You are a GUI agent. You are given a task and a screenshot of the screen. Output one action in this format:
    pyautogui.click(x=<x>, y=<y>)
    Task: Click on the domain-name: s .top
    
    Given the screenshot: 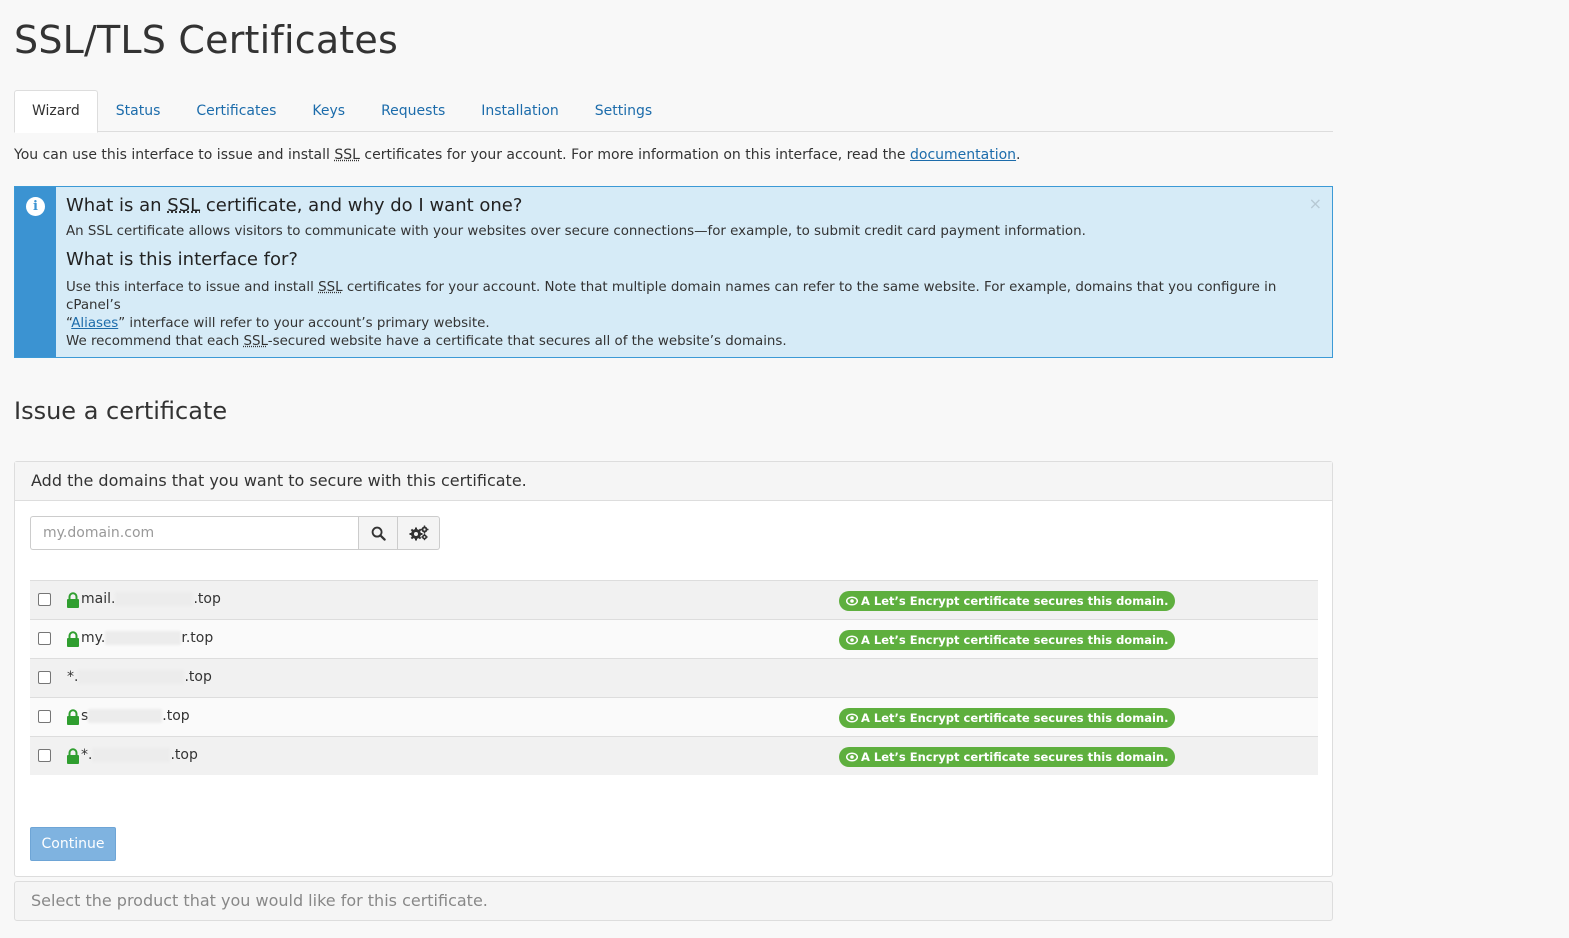 What is the action you would take?
    pyautogui.click(x=135, y=716)
    